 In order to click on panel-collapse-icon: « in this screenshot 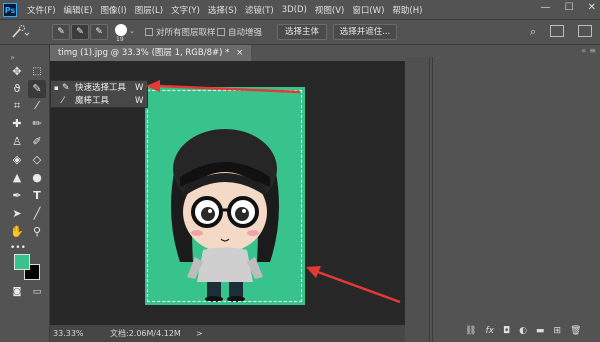, I will do `click(583, 50)`.